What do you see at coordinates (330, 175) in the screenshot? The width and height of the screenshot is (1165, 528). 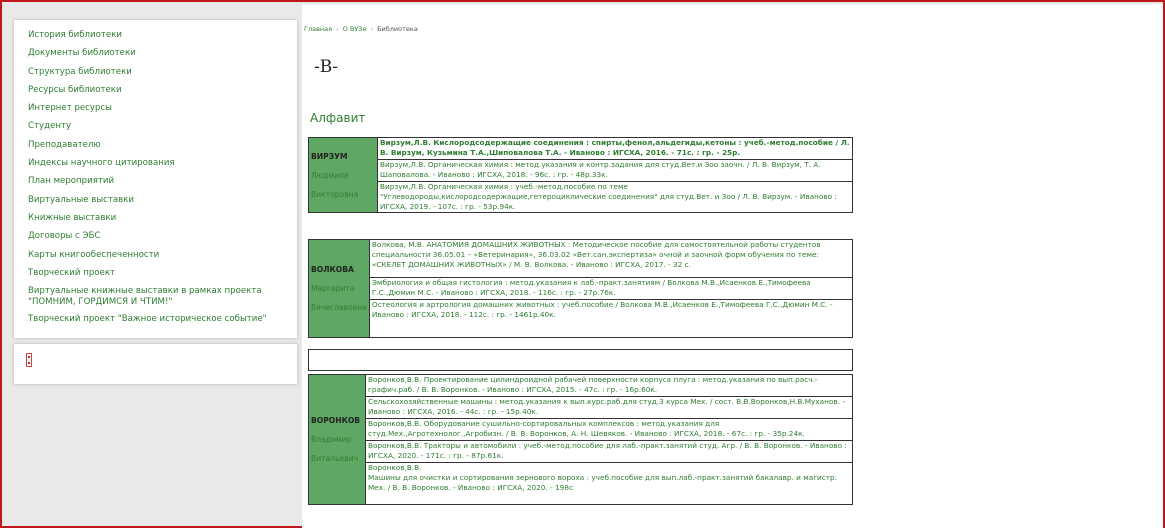 I see `author-first-name: Людмила` at bounding box center [330, 175].